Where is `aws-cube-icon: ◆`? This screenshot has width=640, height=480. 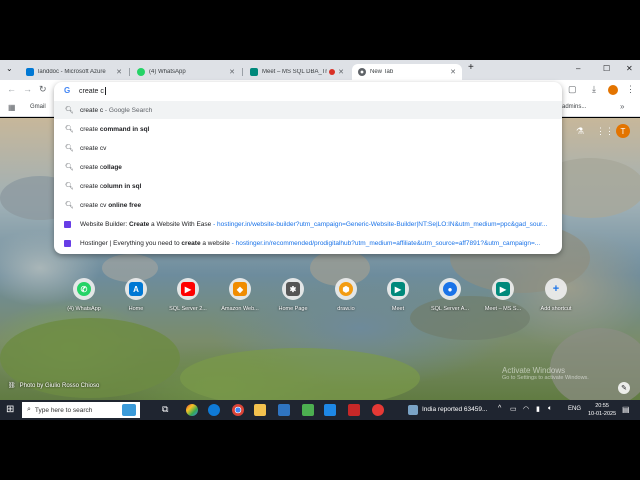
aws-cube-icon: ◆ is located at coordinates (240, 289).